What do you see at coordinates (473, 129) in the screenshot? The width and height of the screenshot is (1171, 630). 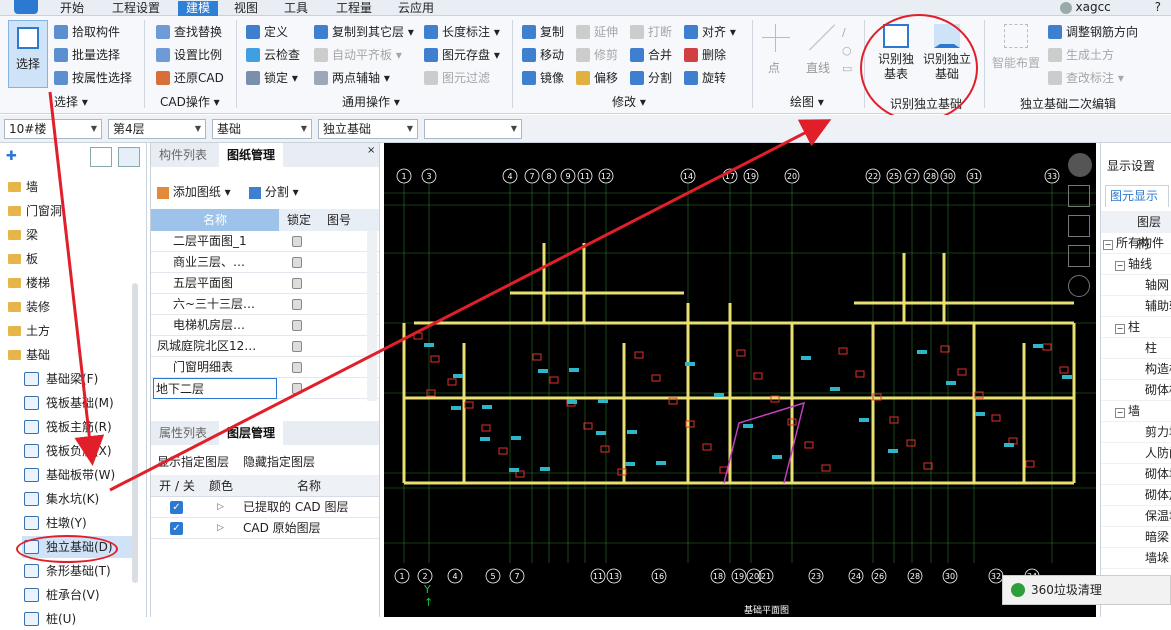 I see `element-name-select: ▼` at bounding box center [473, 129].